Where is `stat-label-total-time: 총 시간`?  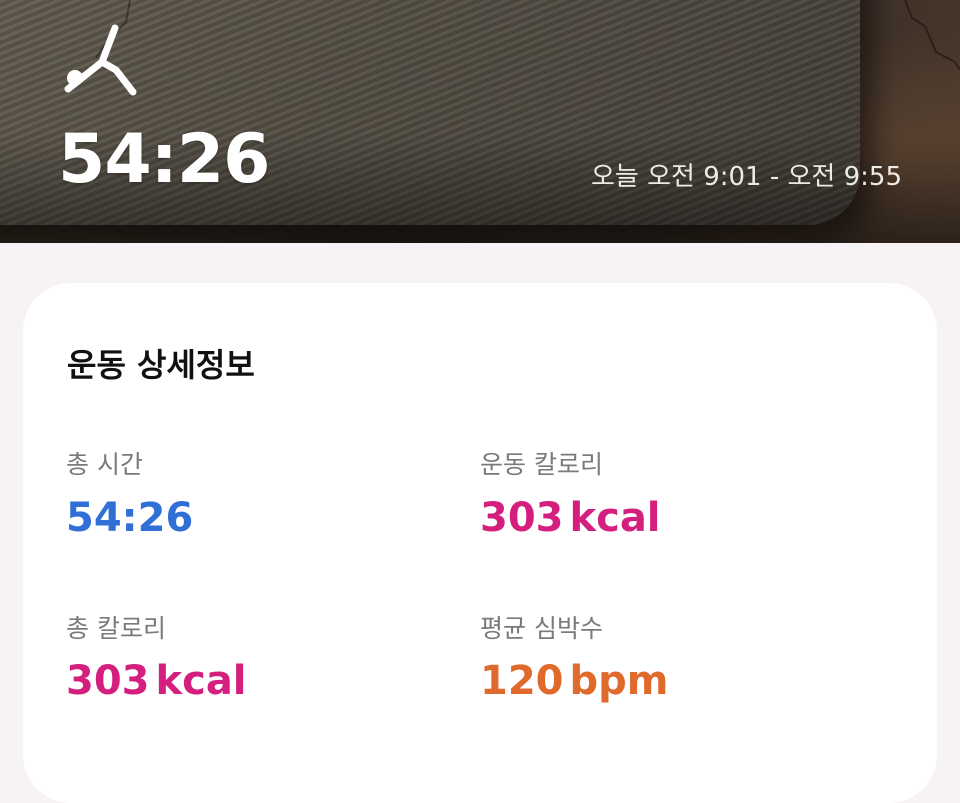
stat-label-total-time: 총 시간 is located at coordinates (104, 464).